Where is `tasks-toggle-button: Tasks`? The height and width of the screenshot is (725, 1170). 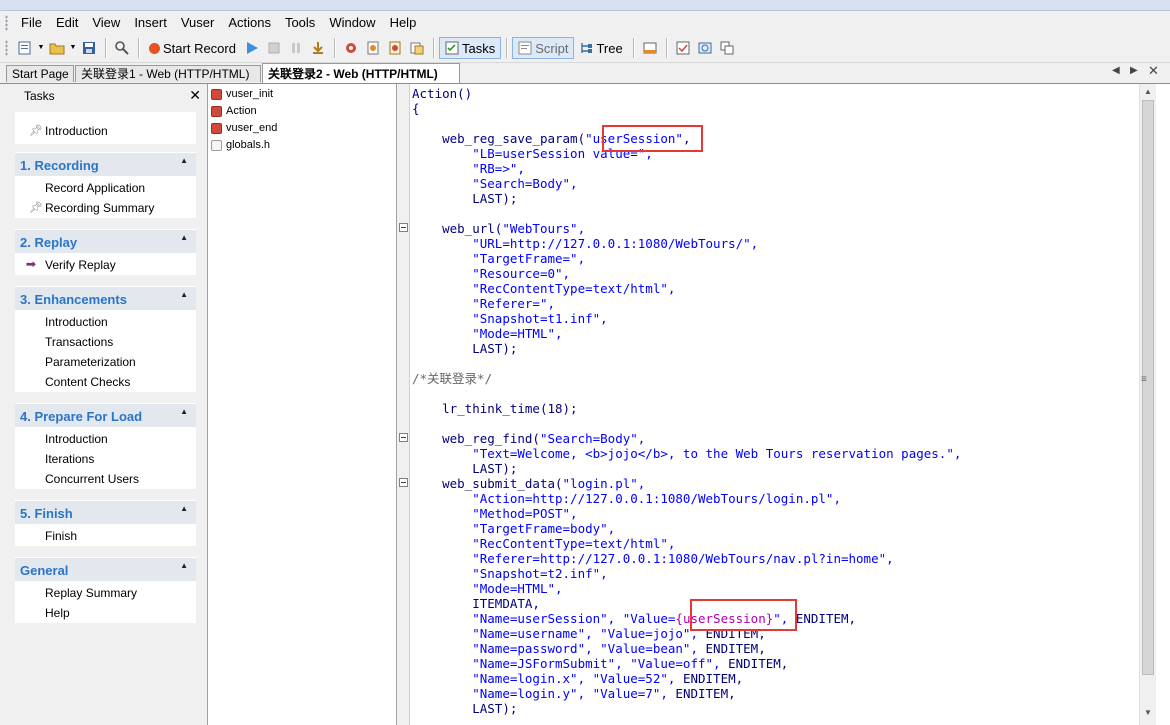 tasks-toggle-button: Tasks is located at coordinates (470, 48).